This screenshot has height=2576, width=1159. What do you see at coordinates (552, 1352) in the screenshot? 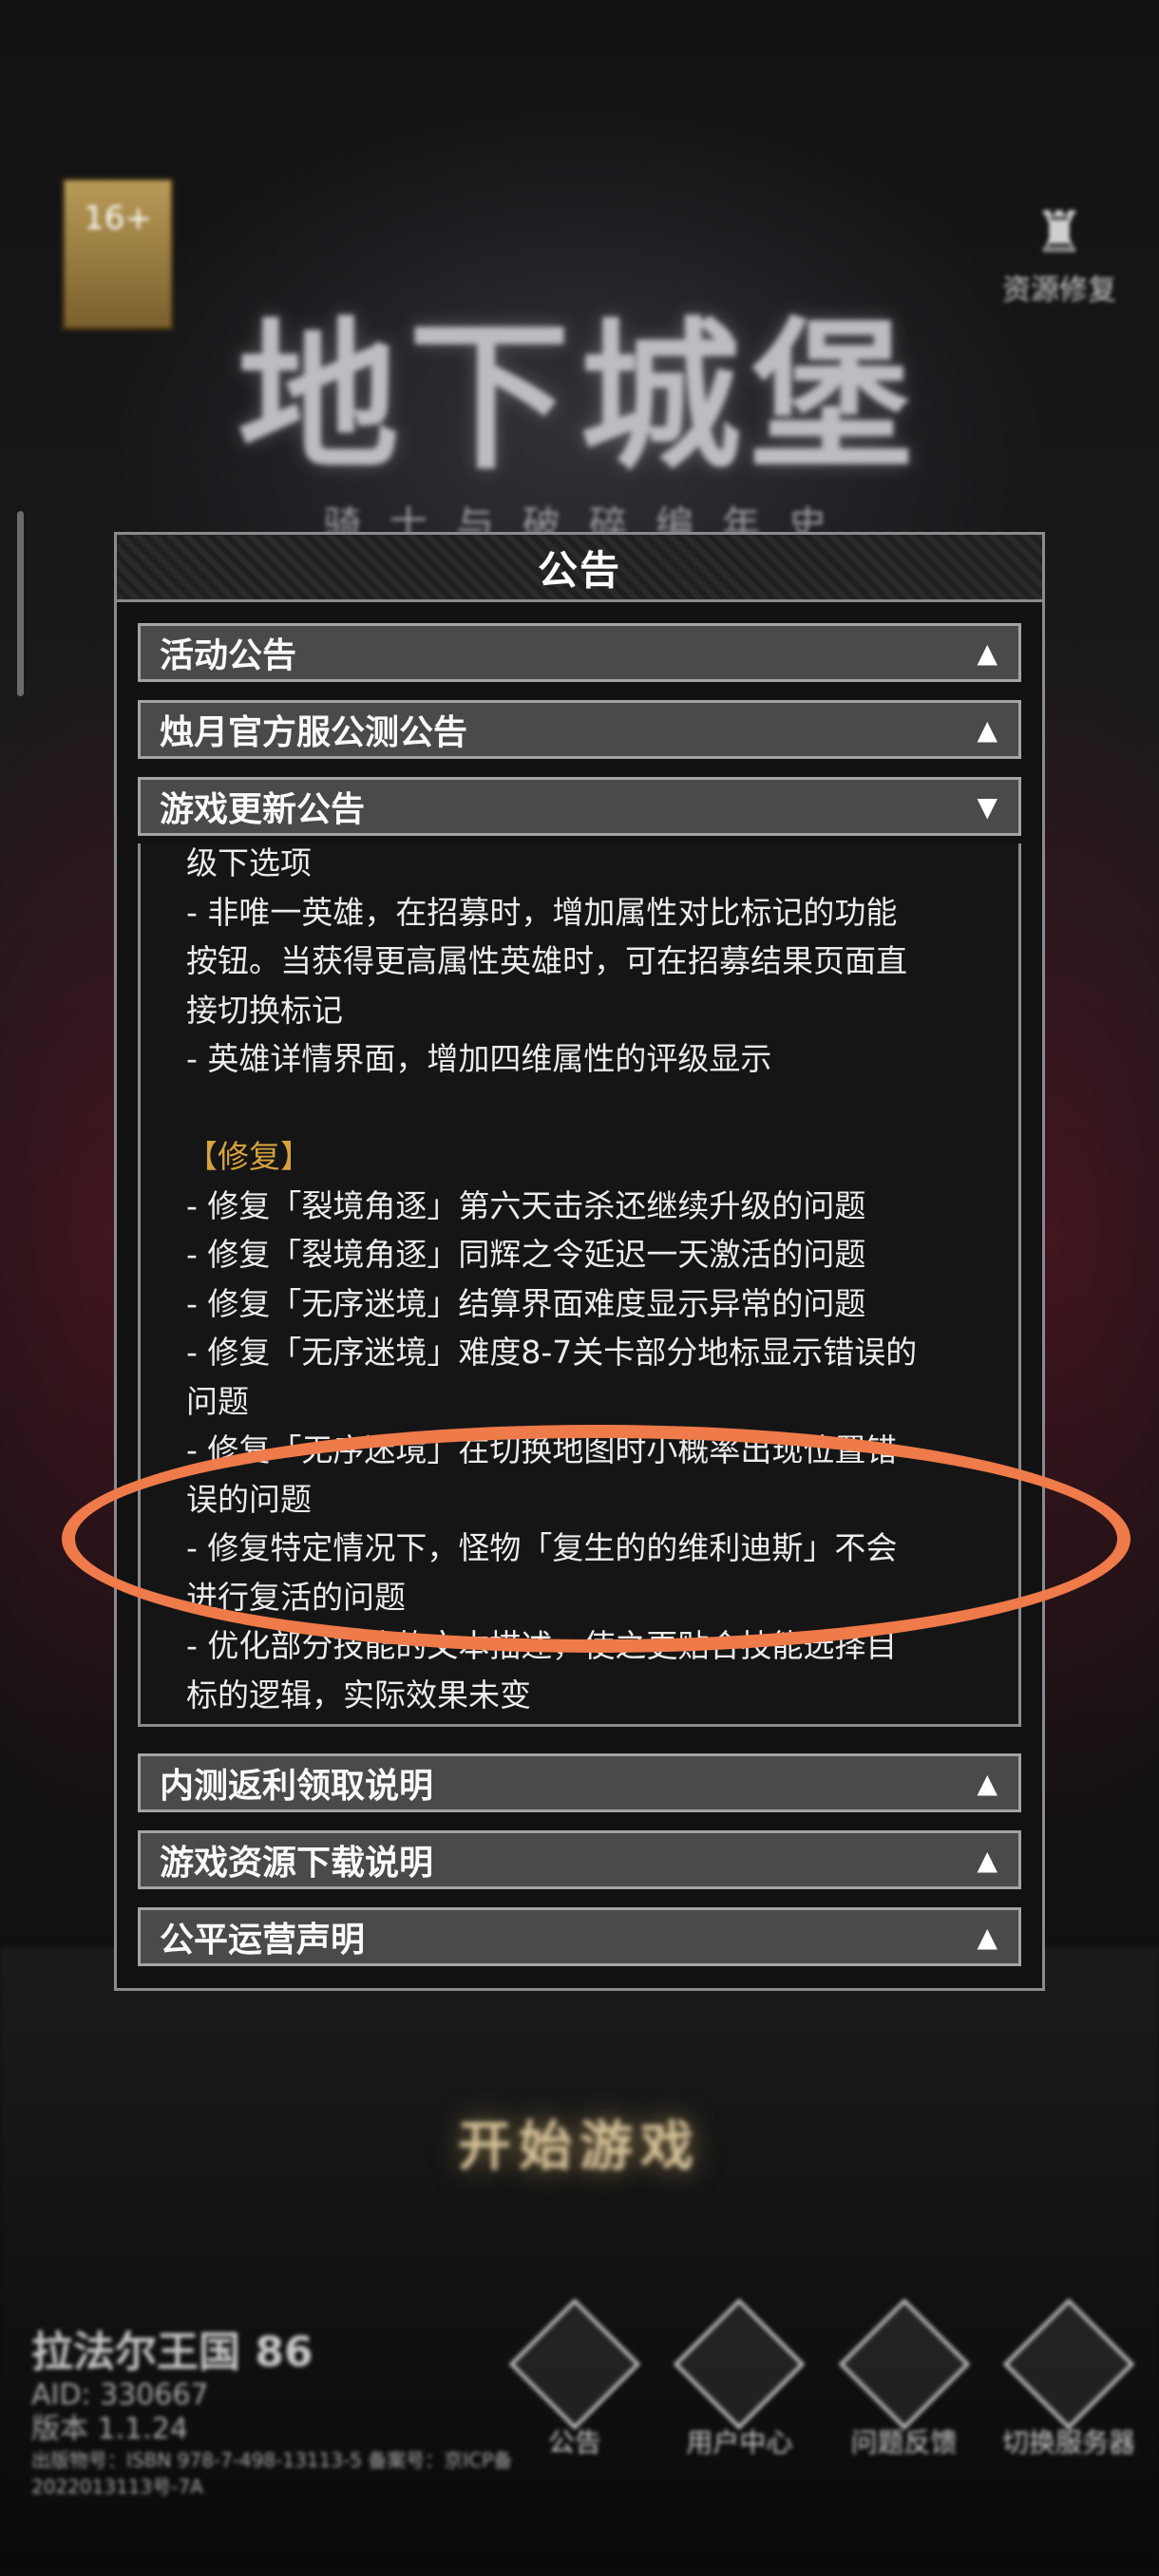
I see `content-line: - 修复「无序迷境」难度8-7关卡部分地标显示错误的` at bounding box center [552, 1352].